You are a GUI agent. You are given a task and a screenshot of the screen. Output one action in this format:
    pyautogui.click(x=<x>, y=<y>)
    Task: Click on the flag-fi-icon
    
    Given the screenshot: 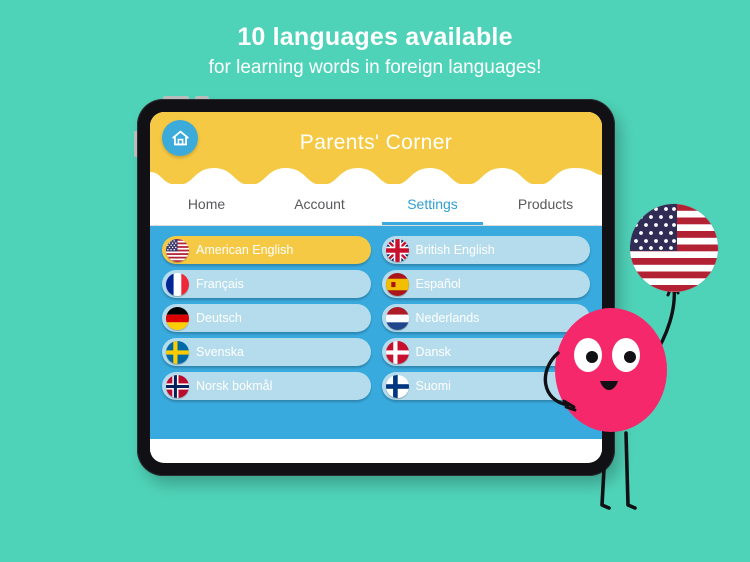 What is the action you would take?
    pyautogui.click(x=397, y=386)
    